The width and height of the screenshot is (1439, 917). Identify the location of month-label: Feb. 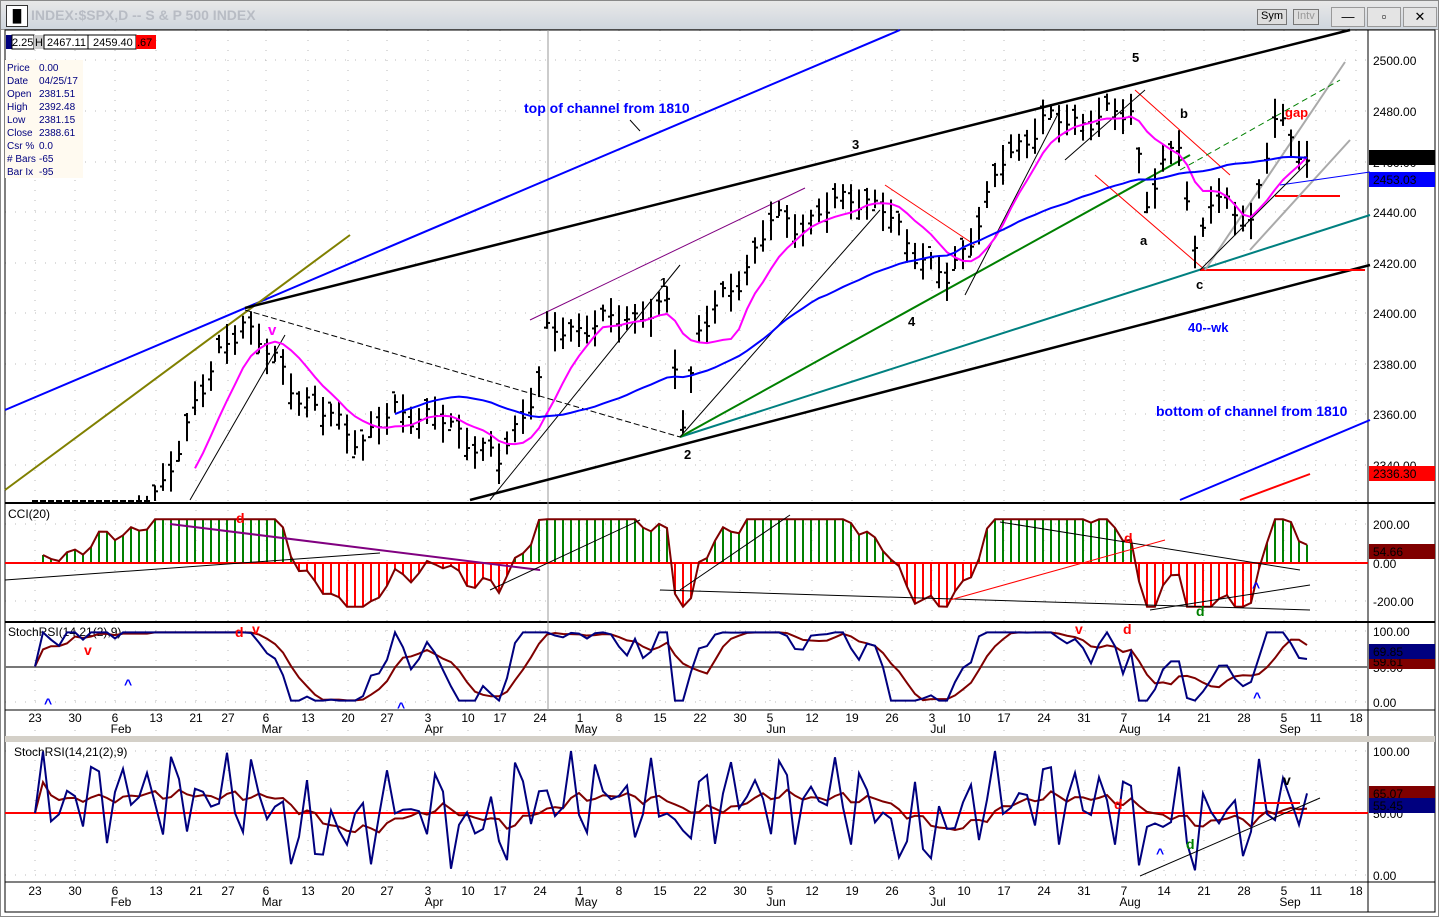
(121, 902).